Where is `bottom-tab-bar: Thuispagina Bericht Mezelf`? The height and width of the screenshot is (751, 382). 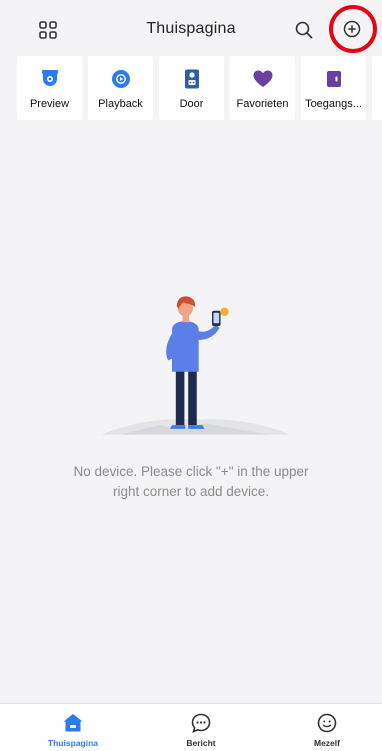
bottom-tab-bar: Thuispagina Bericht Mezelf is located at coordinates (191, 727).